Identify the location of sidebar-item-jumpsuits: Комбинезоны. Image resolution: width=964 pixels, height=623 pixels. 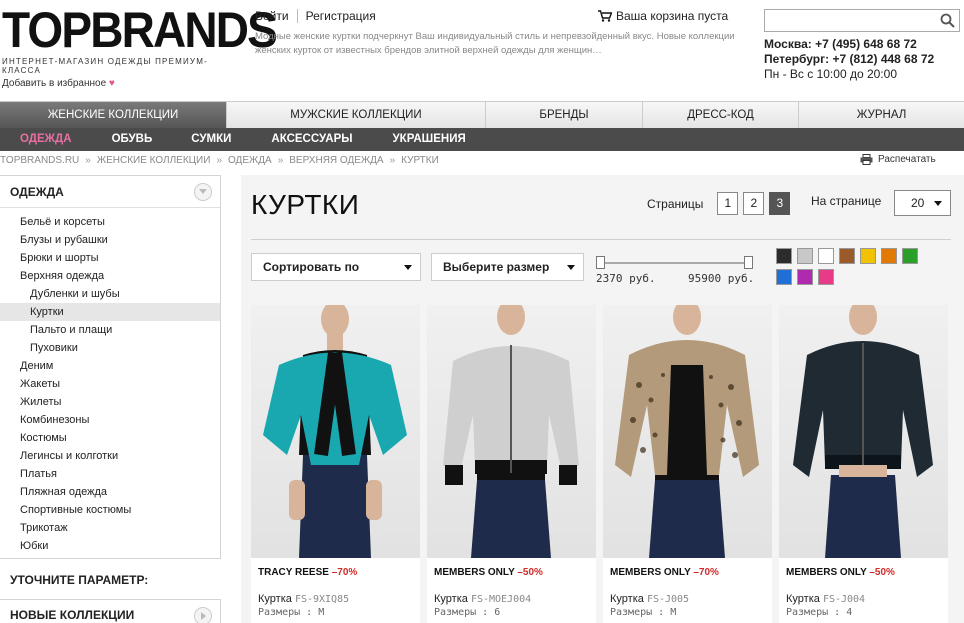
(110, 420).